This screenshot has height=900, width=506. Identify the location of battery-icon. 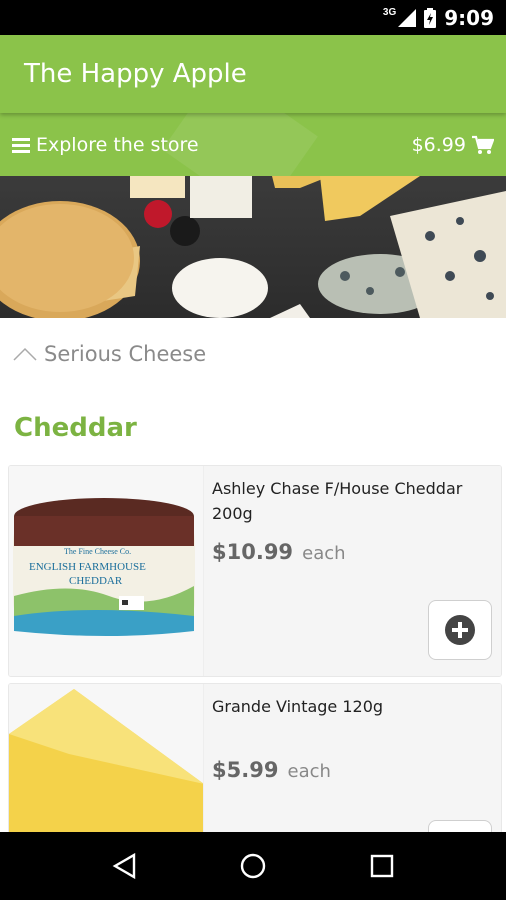
(430, 18).